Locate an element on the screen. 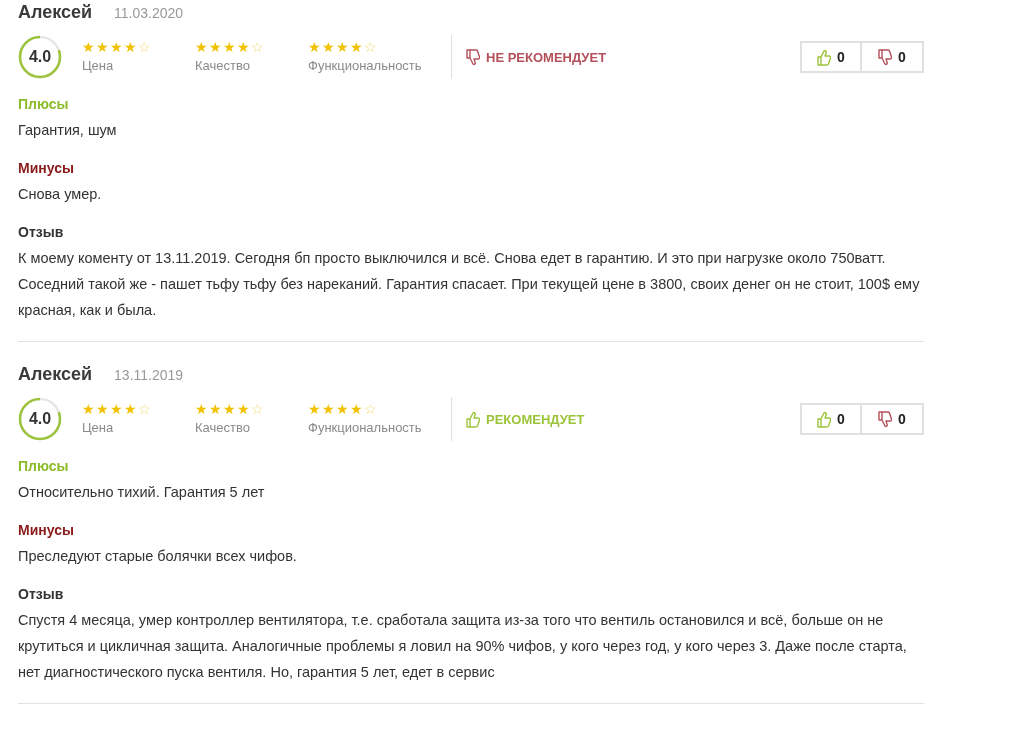  review-date: 11.03.2020 is located at coordinates (149, 13).